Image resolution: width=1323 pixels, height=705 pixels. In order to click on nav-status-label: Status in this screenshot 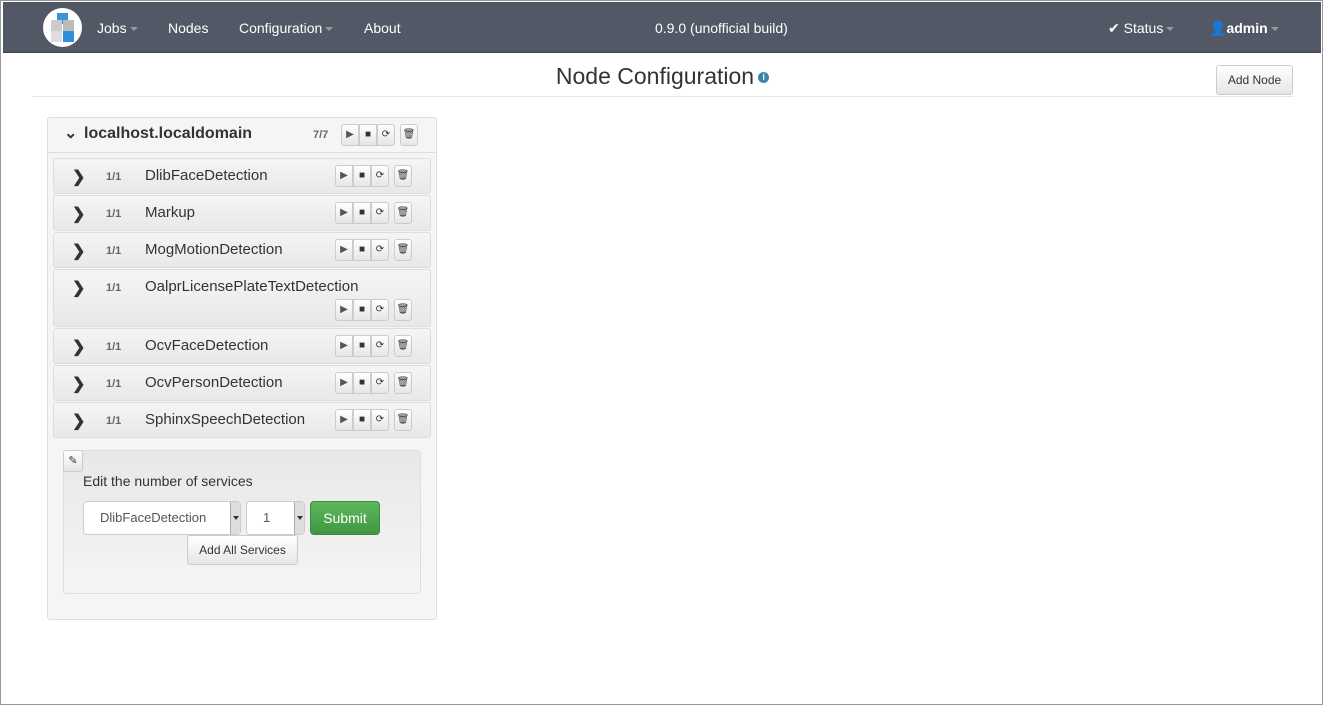, I will do `click(1143, 28)`.